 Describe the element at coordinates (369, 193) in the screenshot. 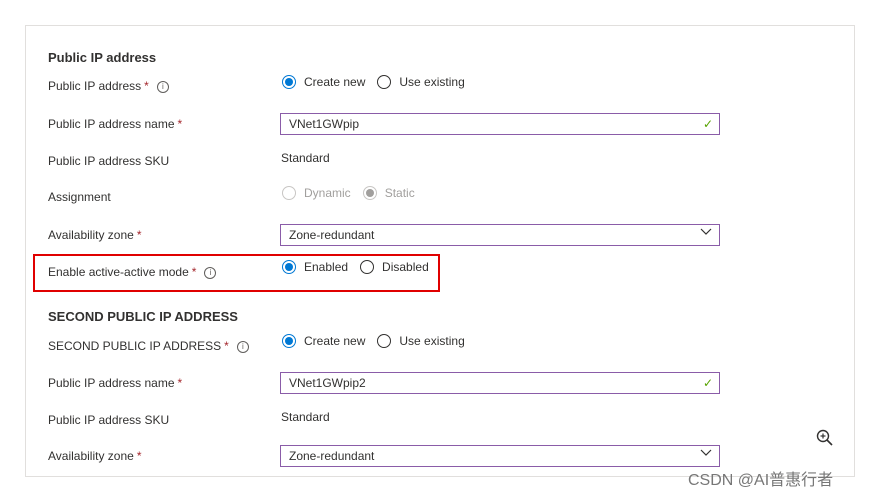

I see `radio-static` at that location.